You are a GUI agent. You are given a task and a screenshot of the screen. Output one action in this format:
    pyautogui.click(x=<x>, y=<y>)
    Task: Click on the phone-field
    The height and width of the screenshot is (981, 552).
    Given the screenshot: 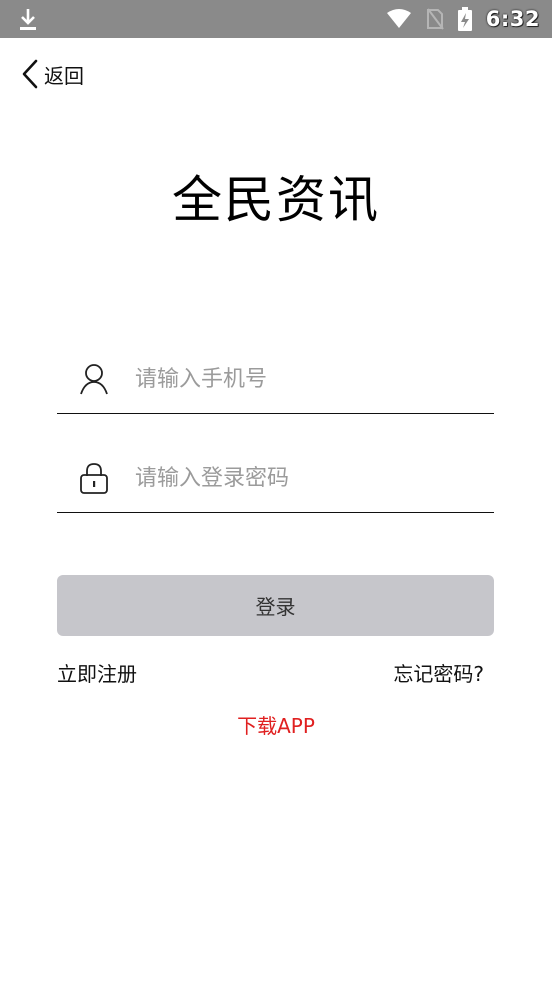 What is the action you would take?
    pyautogui.click(x=275, y=379)
    